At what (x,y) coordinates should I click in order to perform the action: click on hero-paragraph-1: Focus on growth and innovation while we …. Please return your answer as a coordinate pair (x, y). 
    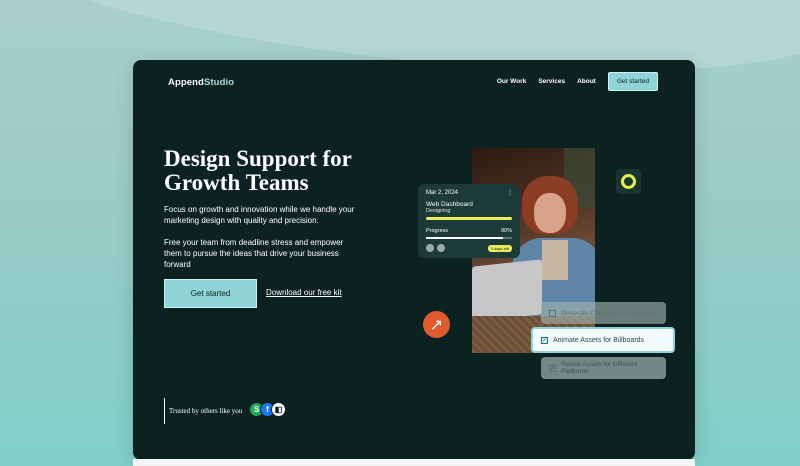
    Looking at the image, I should click on (259, 215).